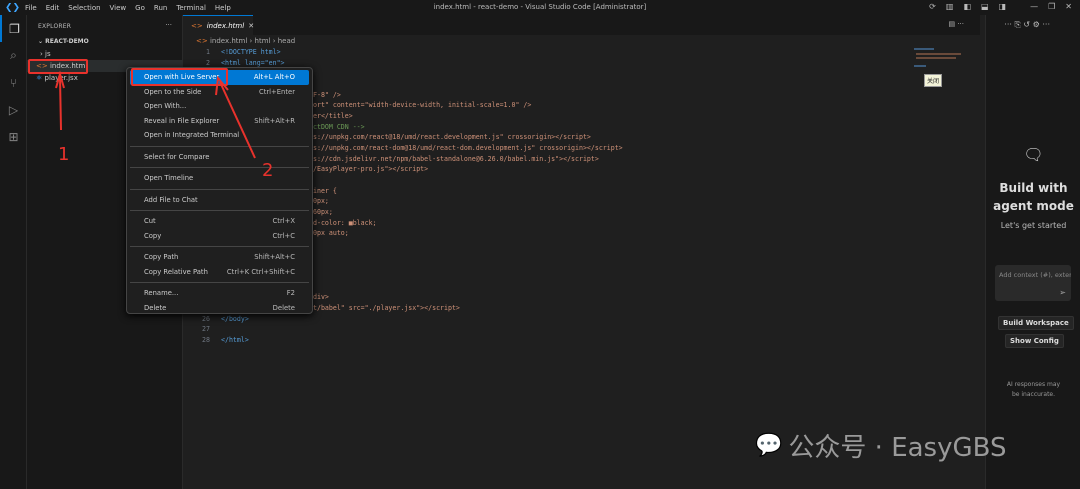  What do you see at coordinates (64, 154) in the screenshot?
I see `step-1-label: 1` at bounding box center [64, 154].